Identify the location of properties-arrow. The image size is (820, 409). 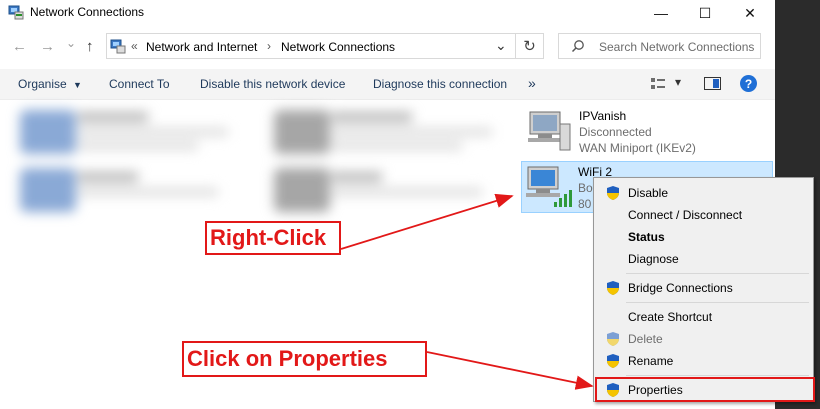
(510, 370).